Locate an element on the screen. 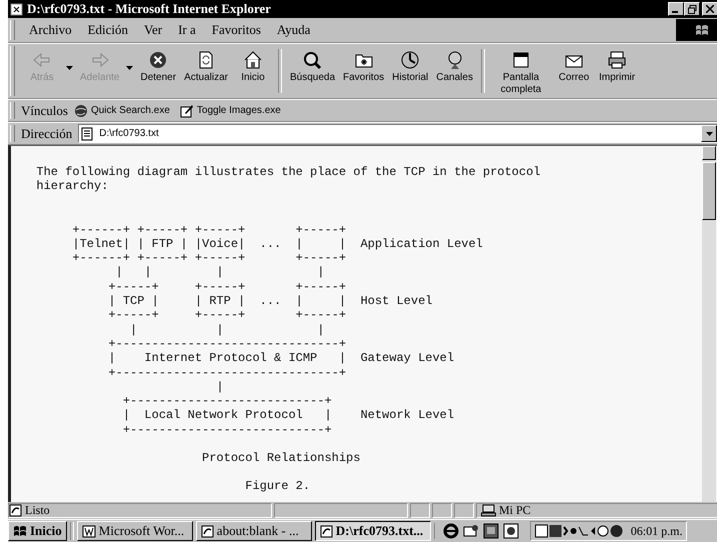 The height and width of the screenshot is (542, 717). history-icon is located at coordinates (410, 60).